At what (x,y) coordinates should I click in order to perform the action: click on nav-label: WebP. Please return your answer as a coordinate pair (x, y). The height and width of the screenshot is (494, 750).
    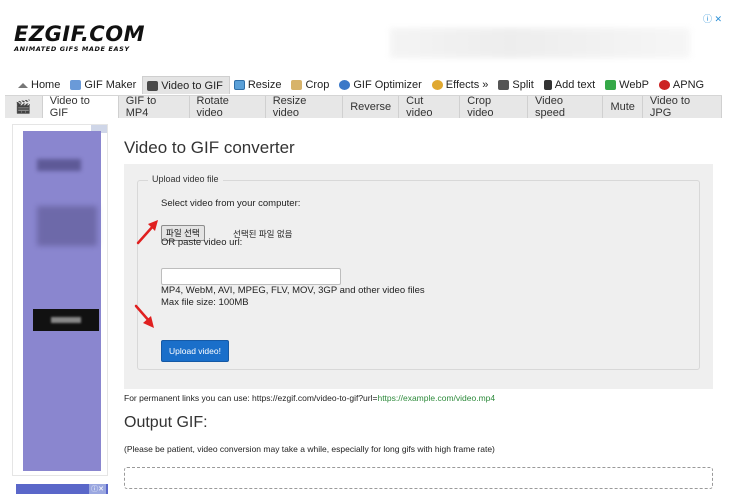
    Looking at the image, I should click on (634, 85).